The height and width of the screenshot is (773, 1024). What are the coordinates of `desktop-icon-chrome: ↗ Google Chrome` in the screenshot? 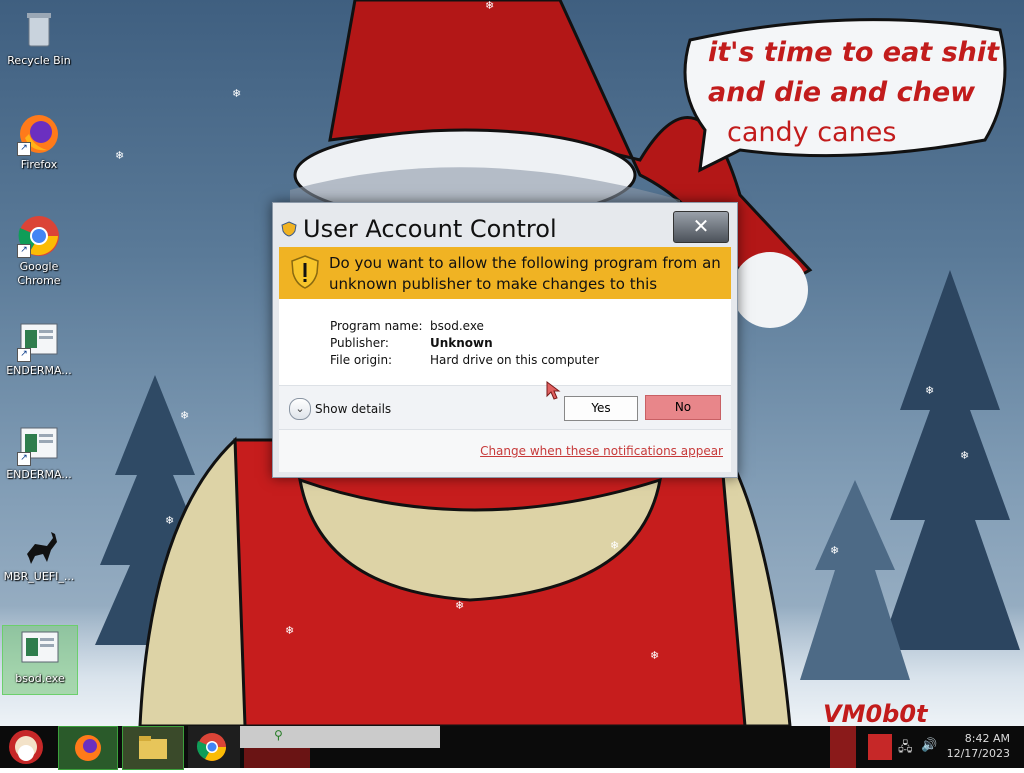 It's located at (39, 251).